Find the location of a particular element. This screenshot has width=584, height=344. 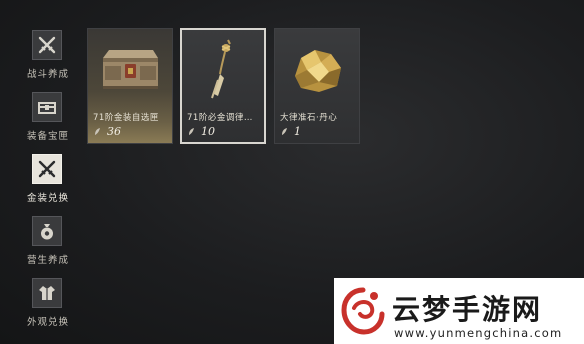

item-card: 71阶金装自选匣 36 is located at coordinates (130, 86).